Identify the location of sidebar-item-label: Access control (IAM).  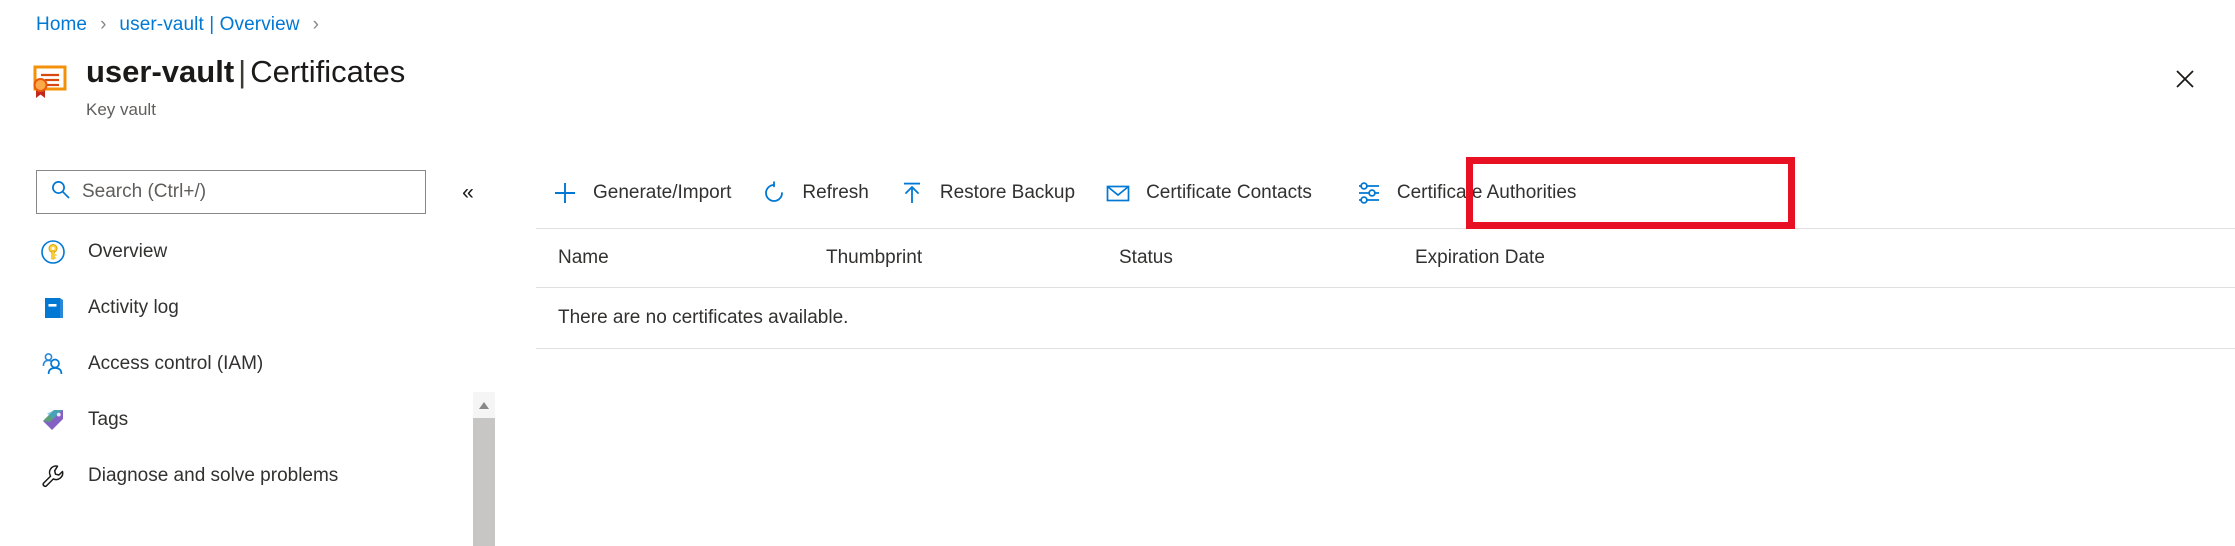
(176, 363).